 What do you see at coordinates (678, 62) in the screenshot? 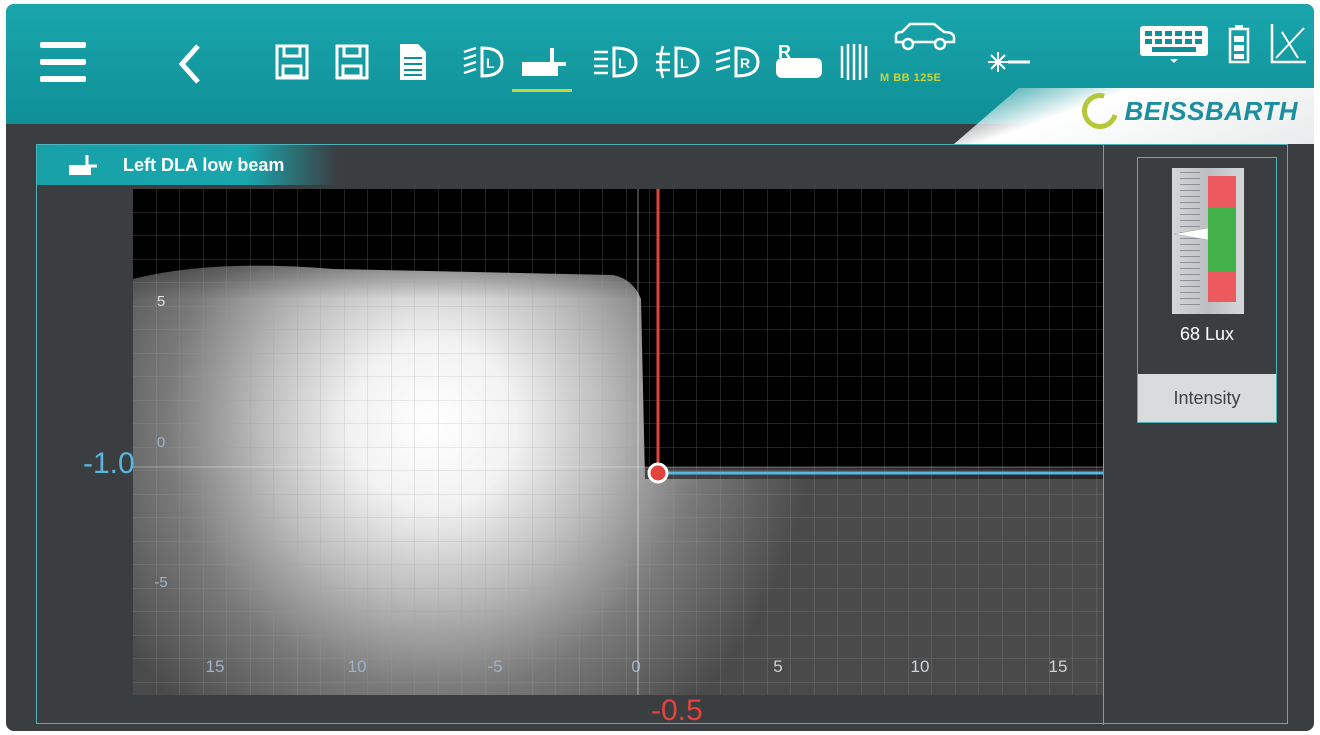
I see `fog-light-icon: L` at bounding box center [678, 62].